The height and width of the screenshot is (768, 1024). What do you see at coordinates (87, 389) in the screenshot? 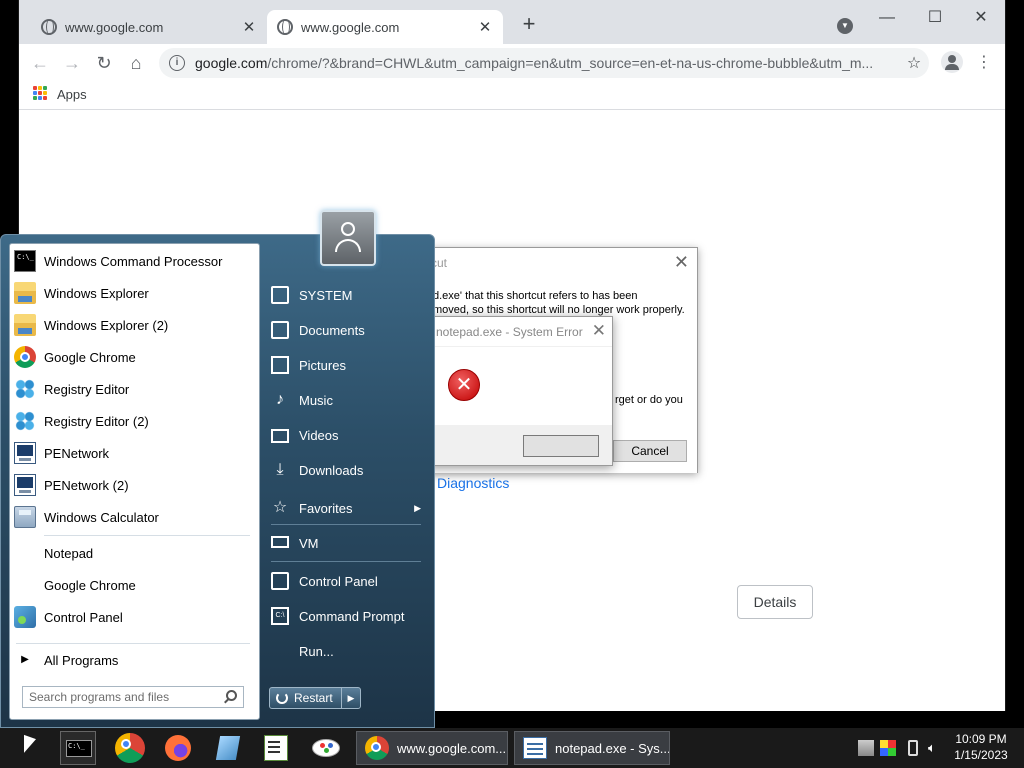
I see `start-item-label: Registry Editor` at bounding box center [87, 389].